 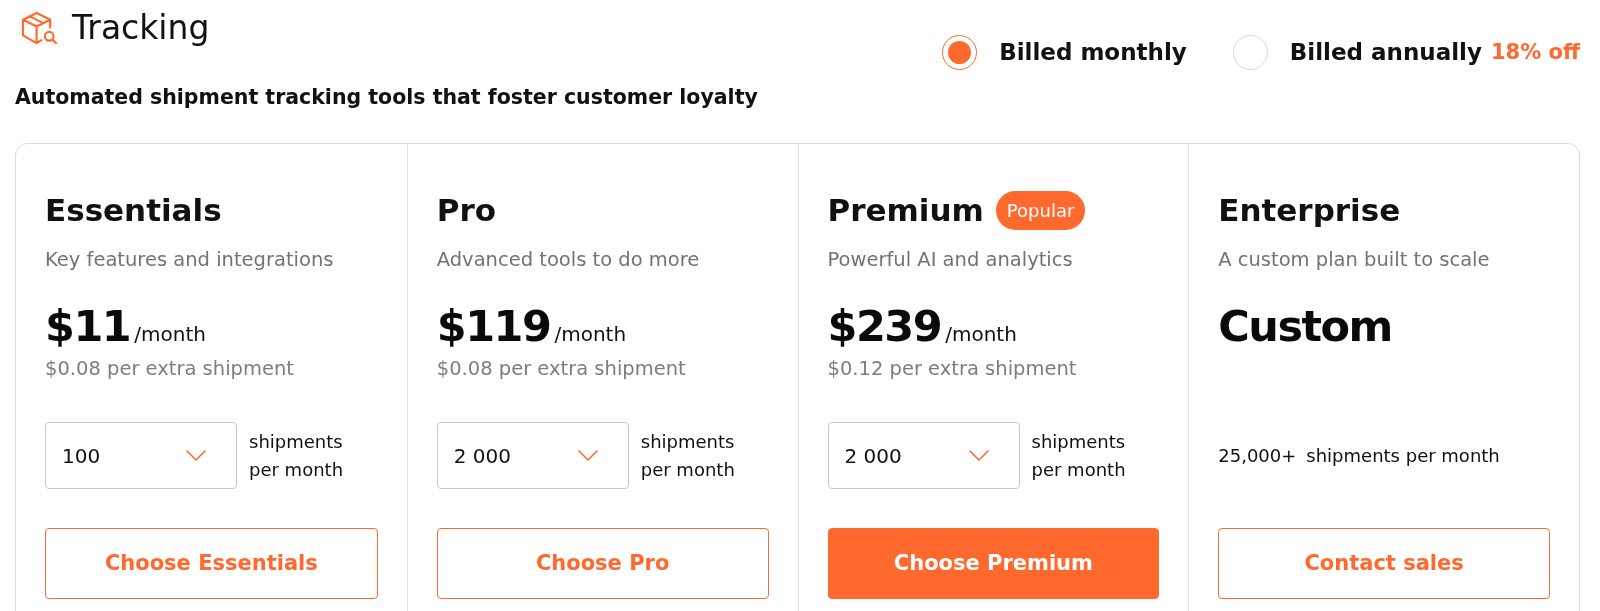 I want to click on extra-shipment-price: $0.12 per extra shipment, so click(x=952, y=368).